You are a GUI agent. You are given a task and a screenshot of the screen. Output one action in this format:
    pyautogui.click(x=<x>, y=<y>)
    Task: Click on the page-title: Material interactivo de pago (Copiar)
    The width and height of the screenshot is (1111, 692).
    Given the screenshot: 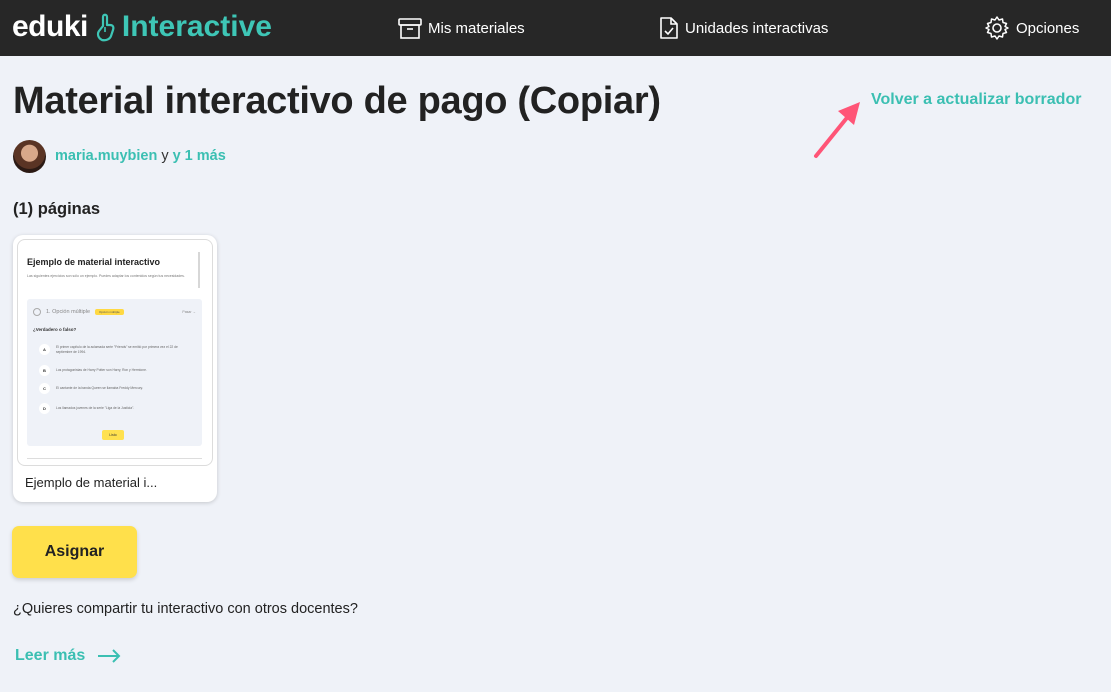 What is the action you would take?
    pyautogui.click(x=337, y=101)
    